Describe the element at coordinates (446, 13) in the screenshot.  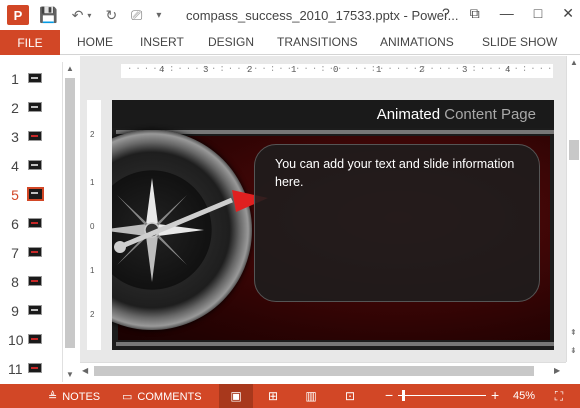
I see `help-button: ?` at that location.